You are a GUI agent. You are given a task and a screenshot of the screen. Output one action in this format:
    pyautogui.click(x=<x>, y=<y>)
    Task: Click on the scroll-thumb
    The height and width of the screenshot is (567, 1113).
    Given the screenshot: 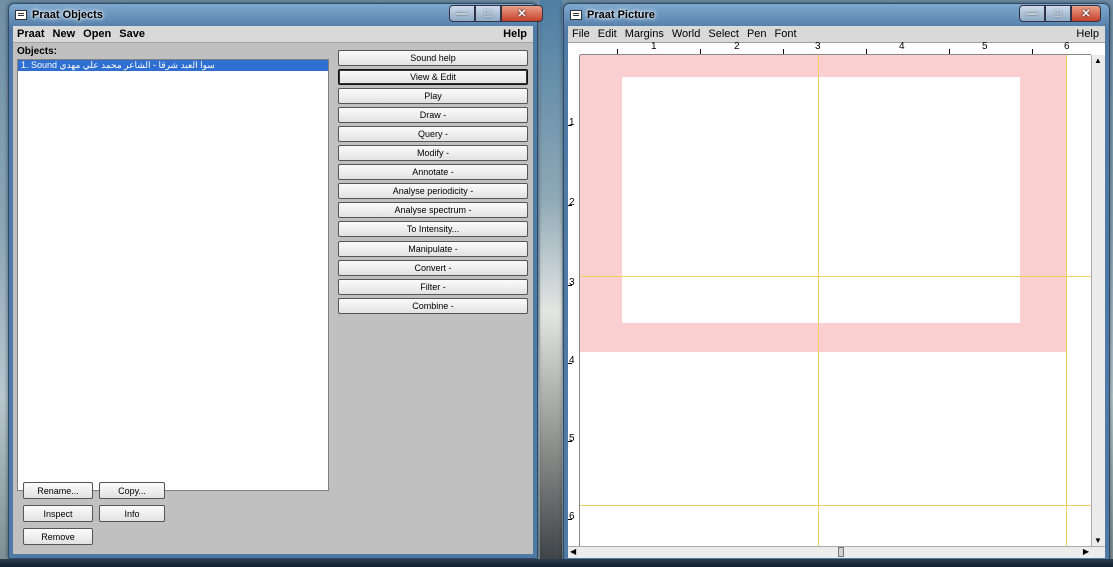 What is the action you would take?
    pyautogui.click(x=841, y=552)
    